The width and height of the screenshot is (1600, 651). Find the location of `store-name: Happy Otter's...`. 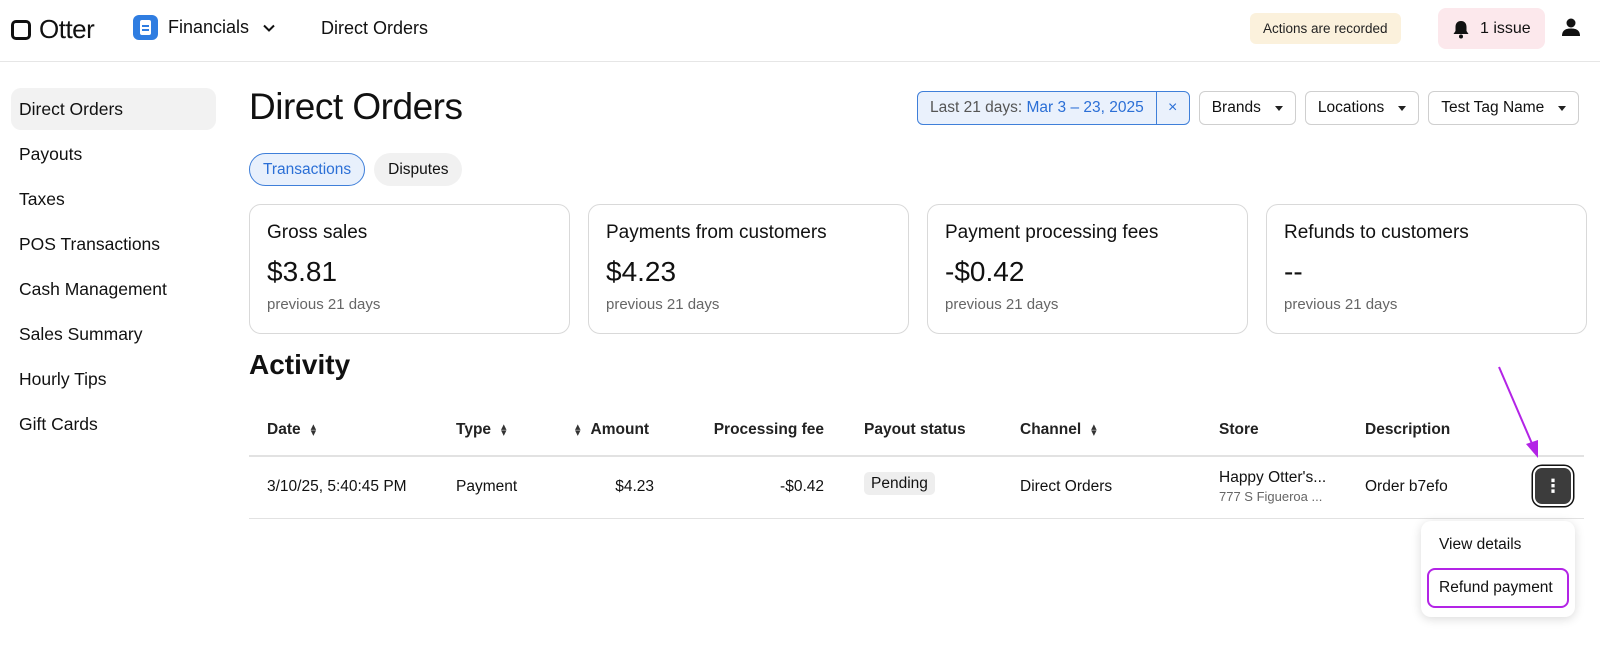

store-name: Happy Otter's... is located at coordinates (1273, 477).